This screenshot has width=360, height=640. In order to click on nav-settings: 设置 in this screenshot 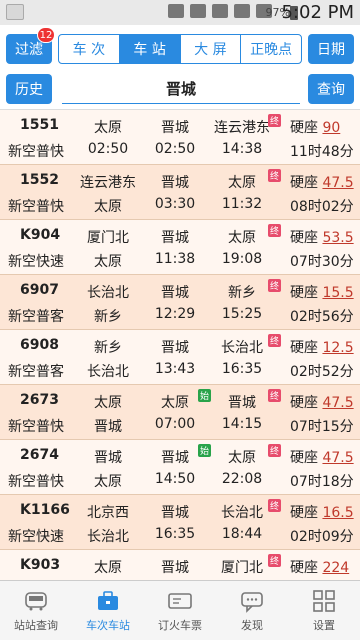, I will do `click(324, 610)`.